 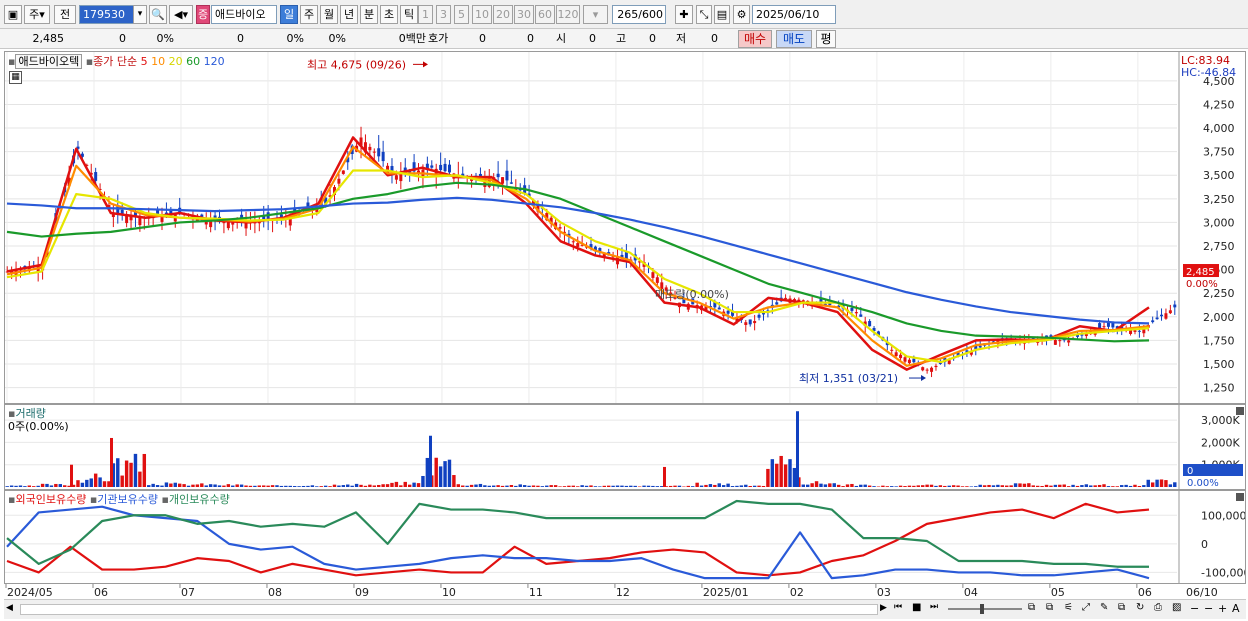 I want to click on interval-3: 3, so click(x=443, y=14).